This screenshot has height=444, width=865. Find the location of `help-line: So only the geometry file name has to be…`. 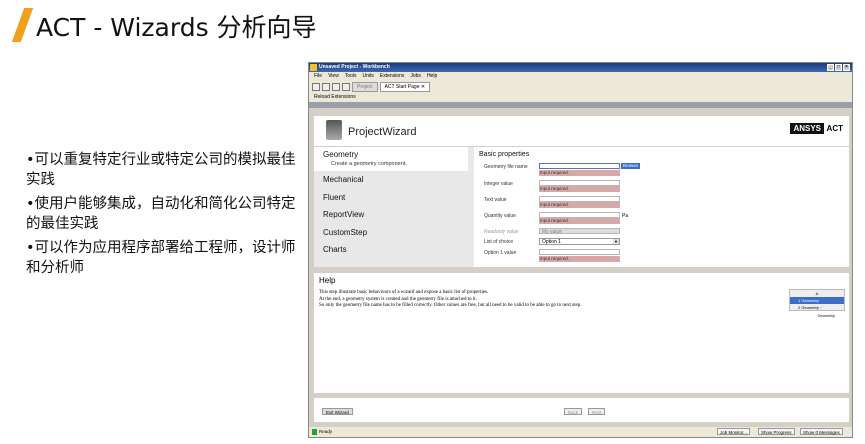

help-line: So only the geometry file name has to be… is located at coordinates (450, 305).